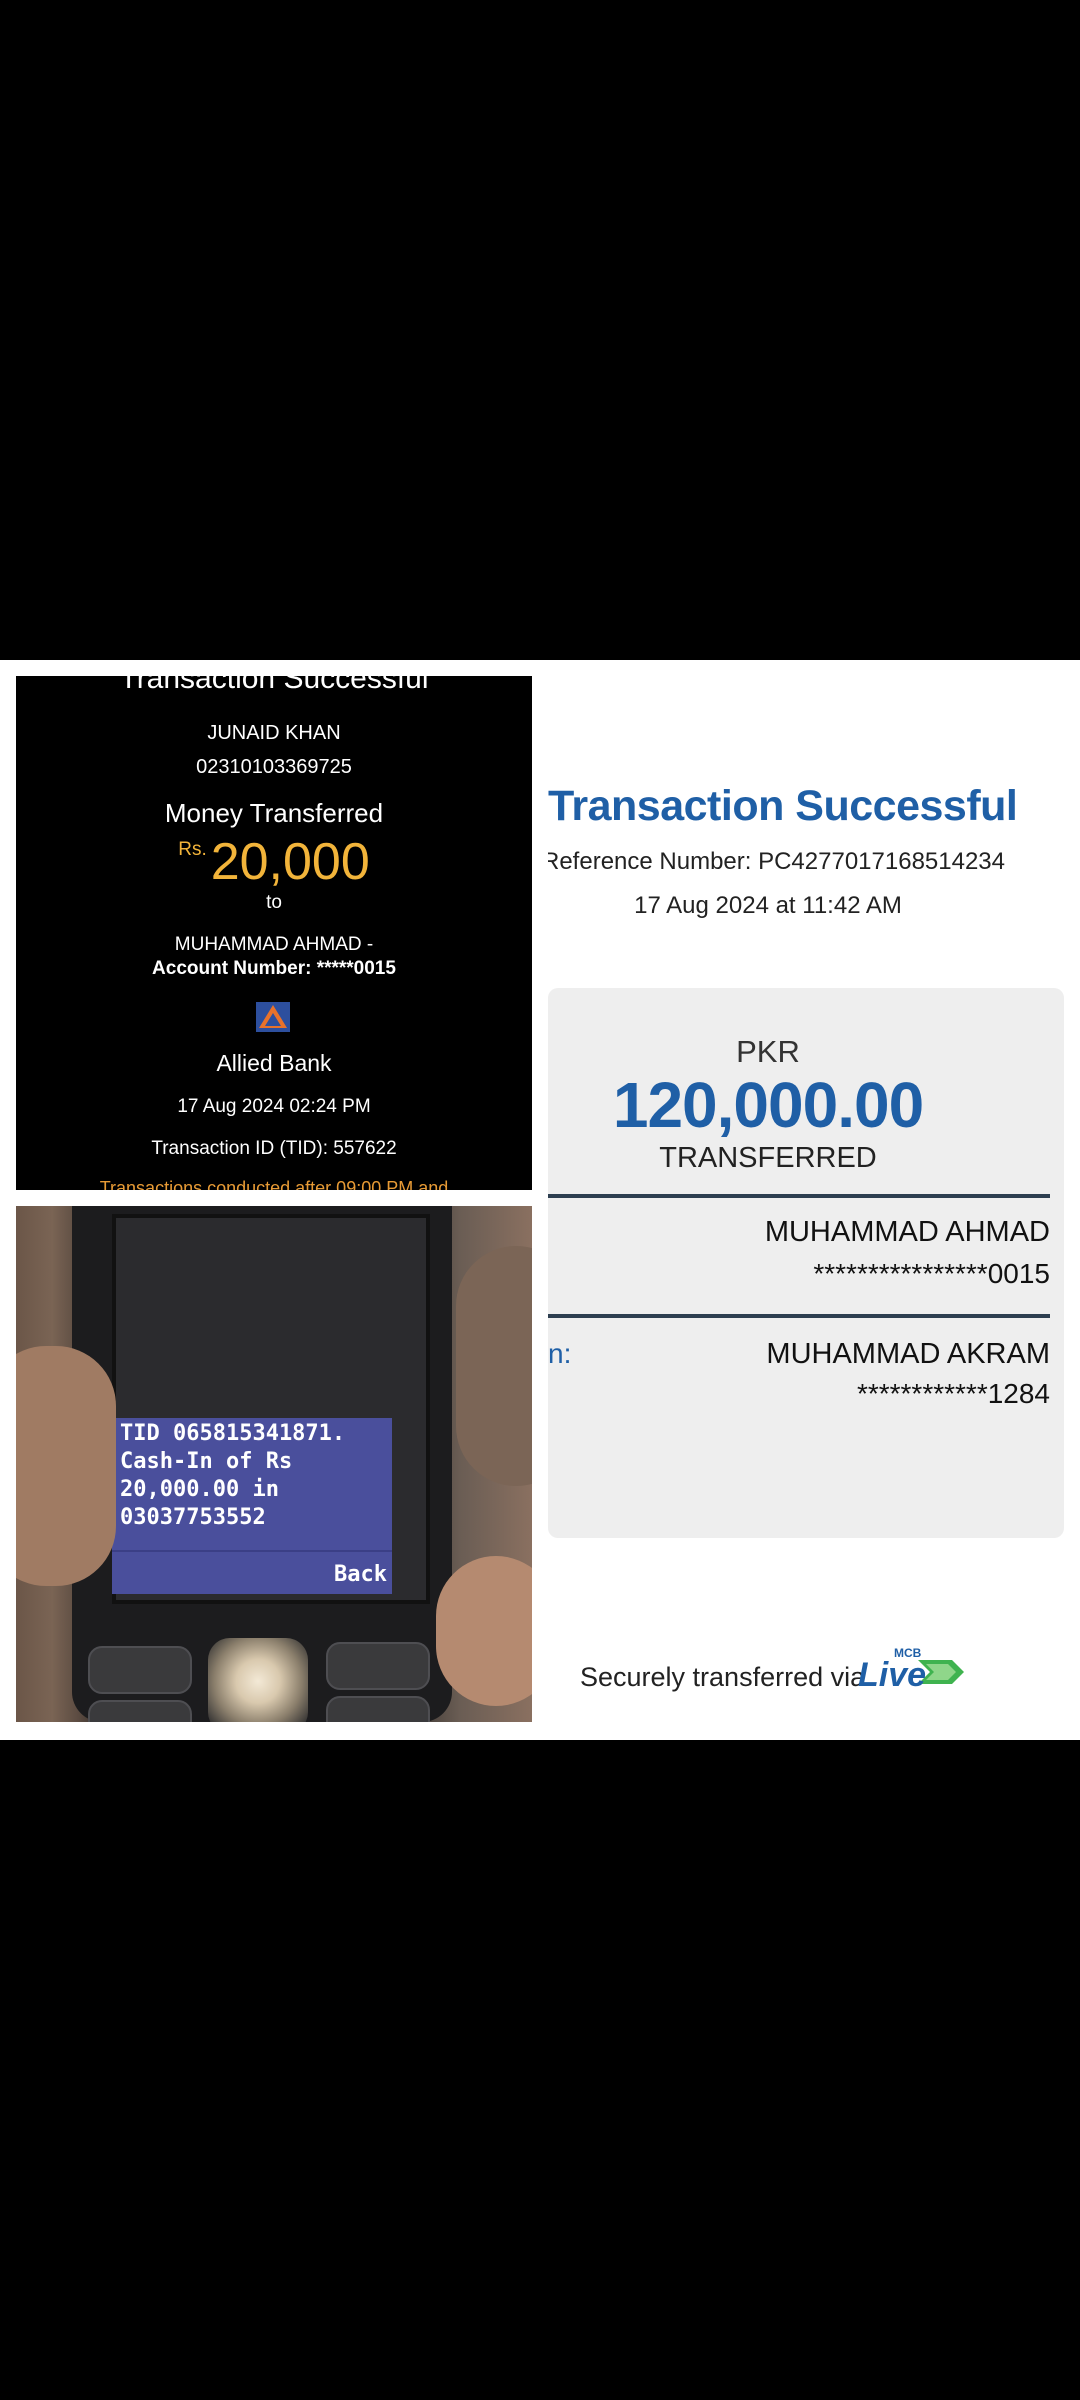 The image size is (1080, 2400). What do you see at coordinates (768, 1051) in the screenshot?
I see `mcb-currency: PKR` at bounding box center [768, 1051].